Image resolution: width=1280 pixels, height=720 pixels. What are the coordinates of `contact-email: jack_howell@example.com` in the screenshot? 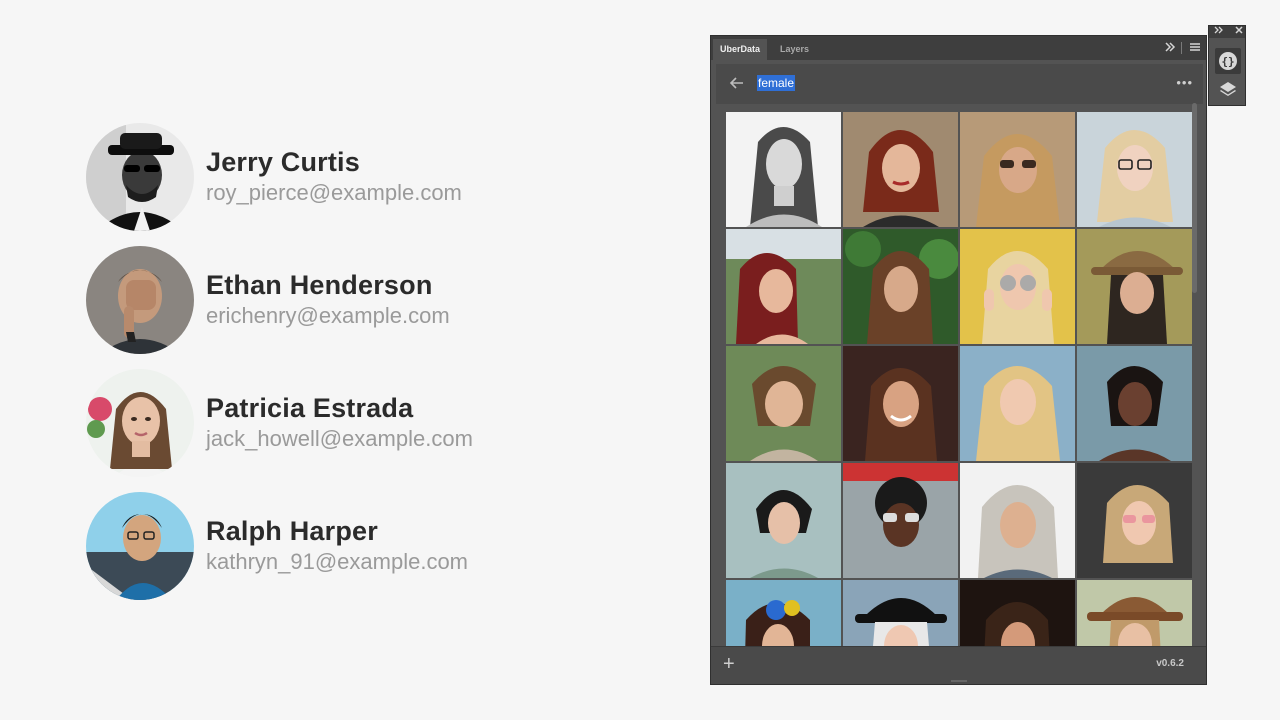 It's located at (339, 438).